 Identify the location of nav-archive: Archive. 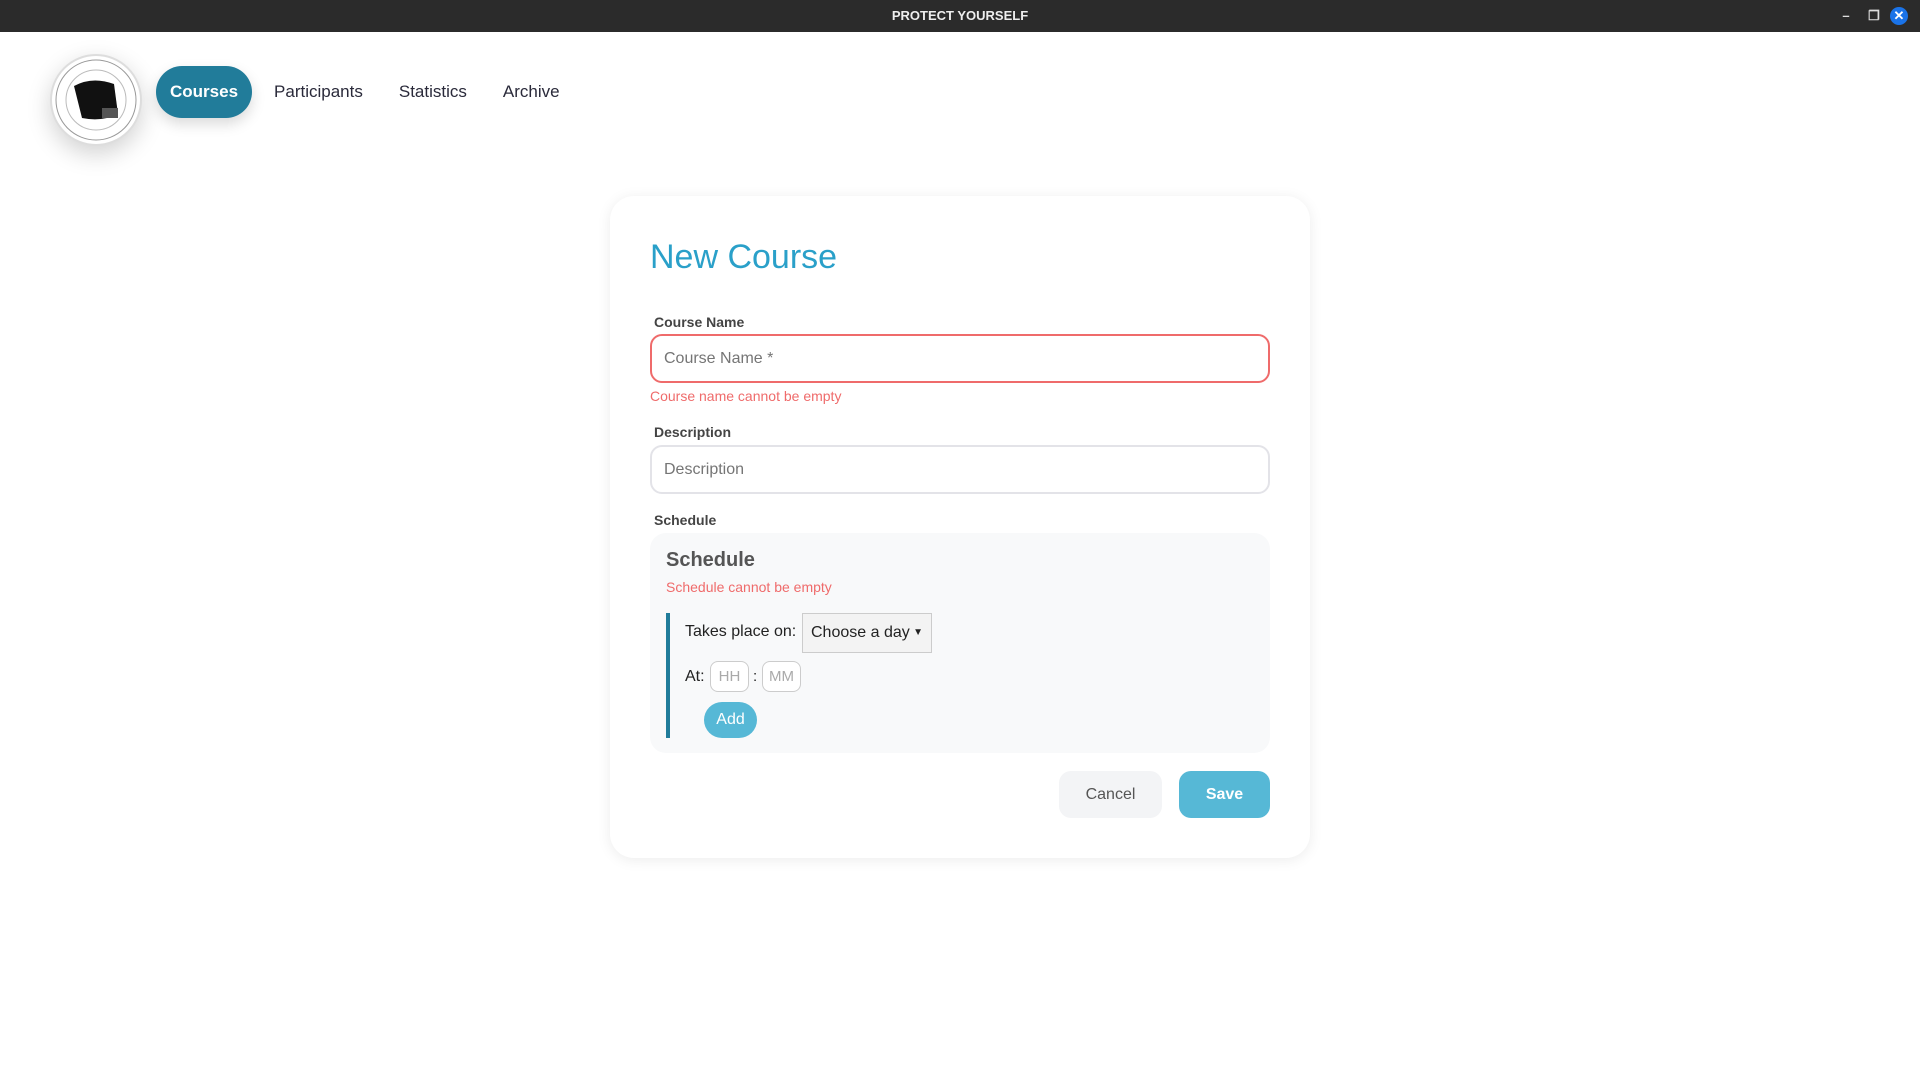
(531, 92).